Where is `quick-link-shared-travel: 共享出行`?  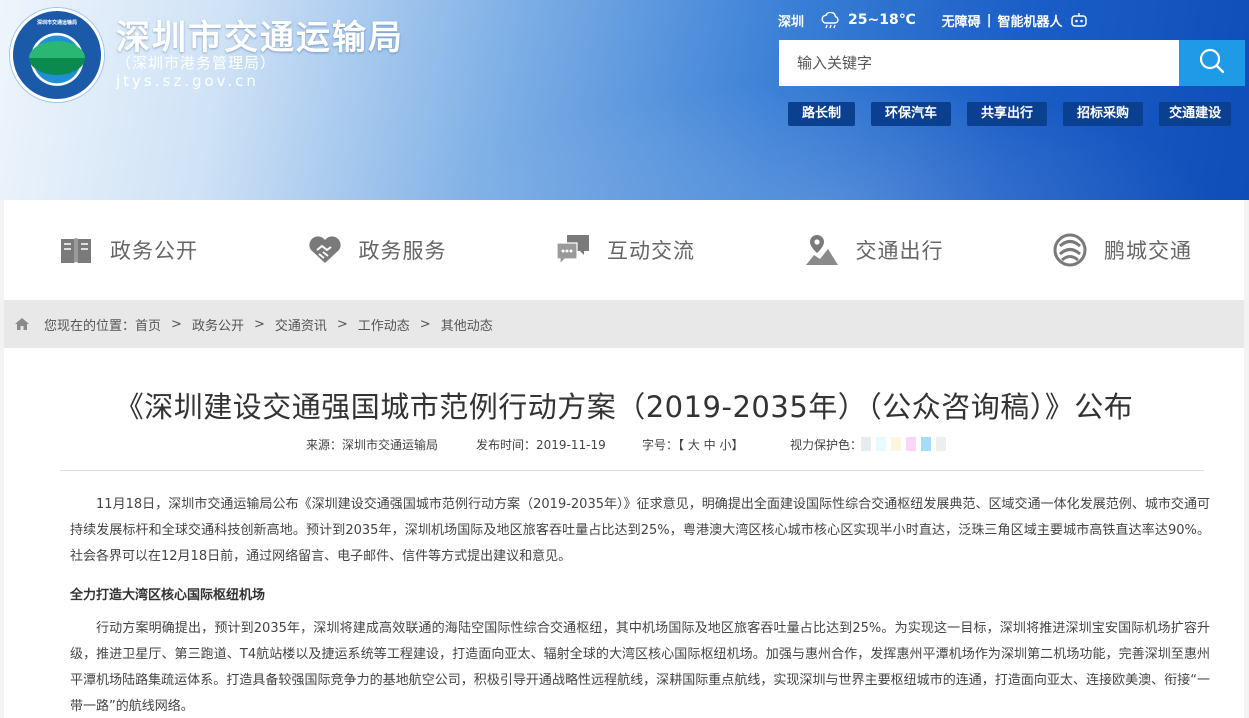
quick-link-shared-travel: 共享出行 is located at coordinates (1007, 114).